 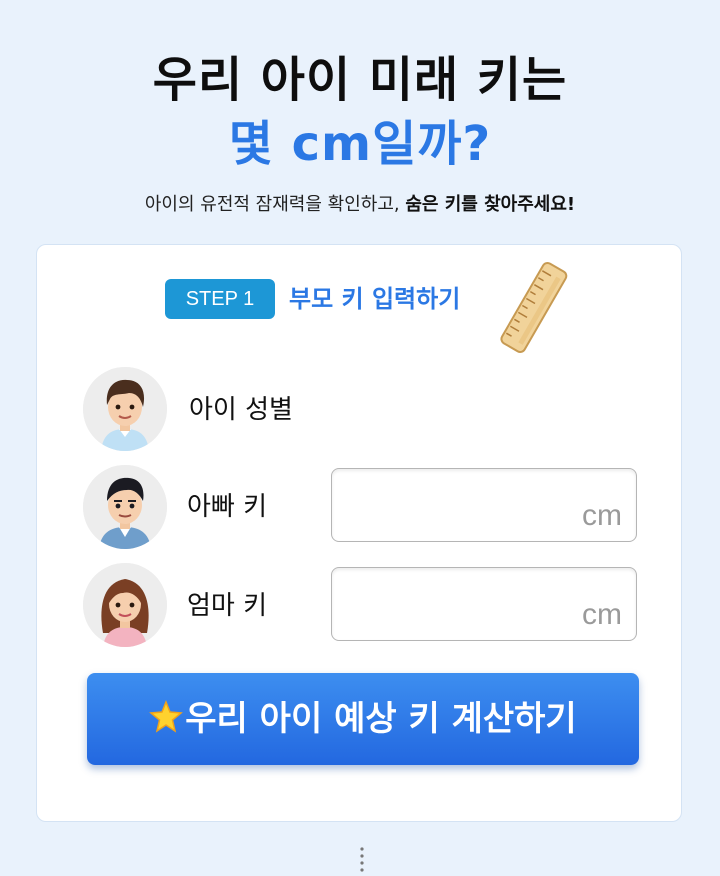 What do you see at coordinates (490, 204) in the screenshot?
I see `subtitle-emphasis: 숨은 키를 찾아주세요!` at bounding box center [490, 204].